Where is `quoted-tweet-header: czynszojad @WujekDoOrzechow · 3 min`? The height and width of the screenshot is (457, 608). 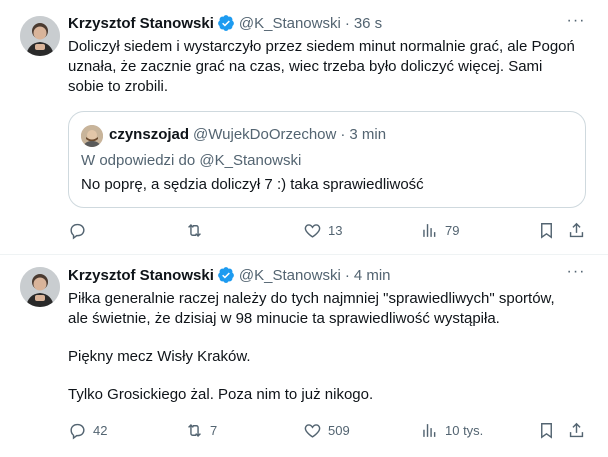 quoted-tweet-header: czynszojad @WujekDoOrzechow · 3 min is located at coordinates (247, 134).